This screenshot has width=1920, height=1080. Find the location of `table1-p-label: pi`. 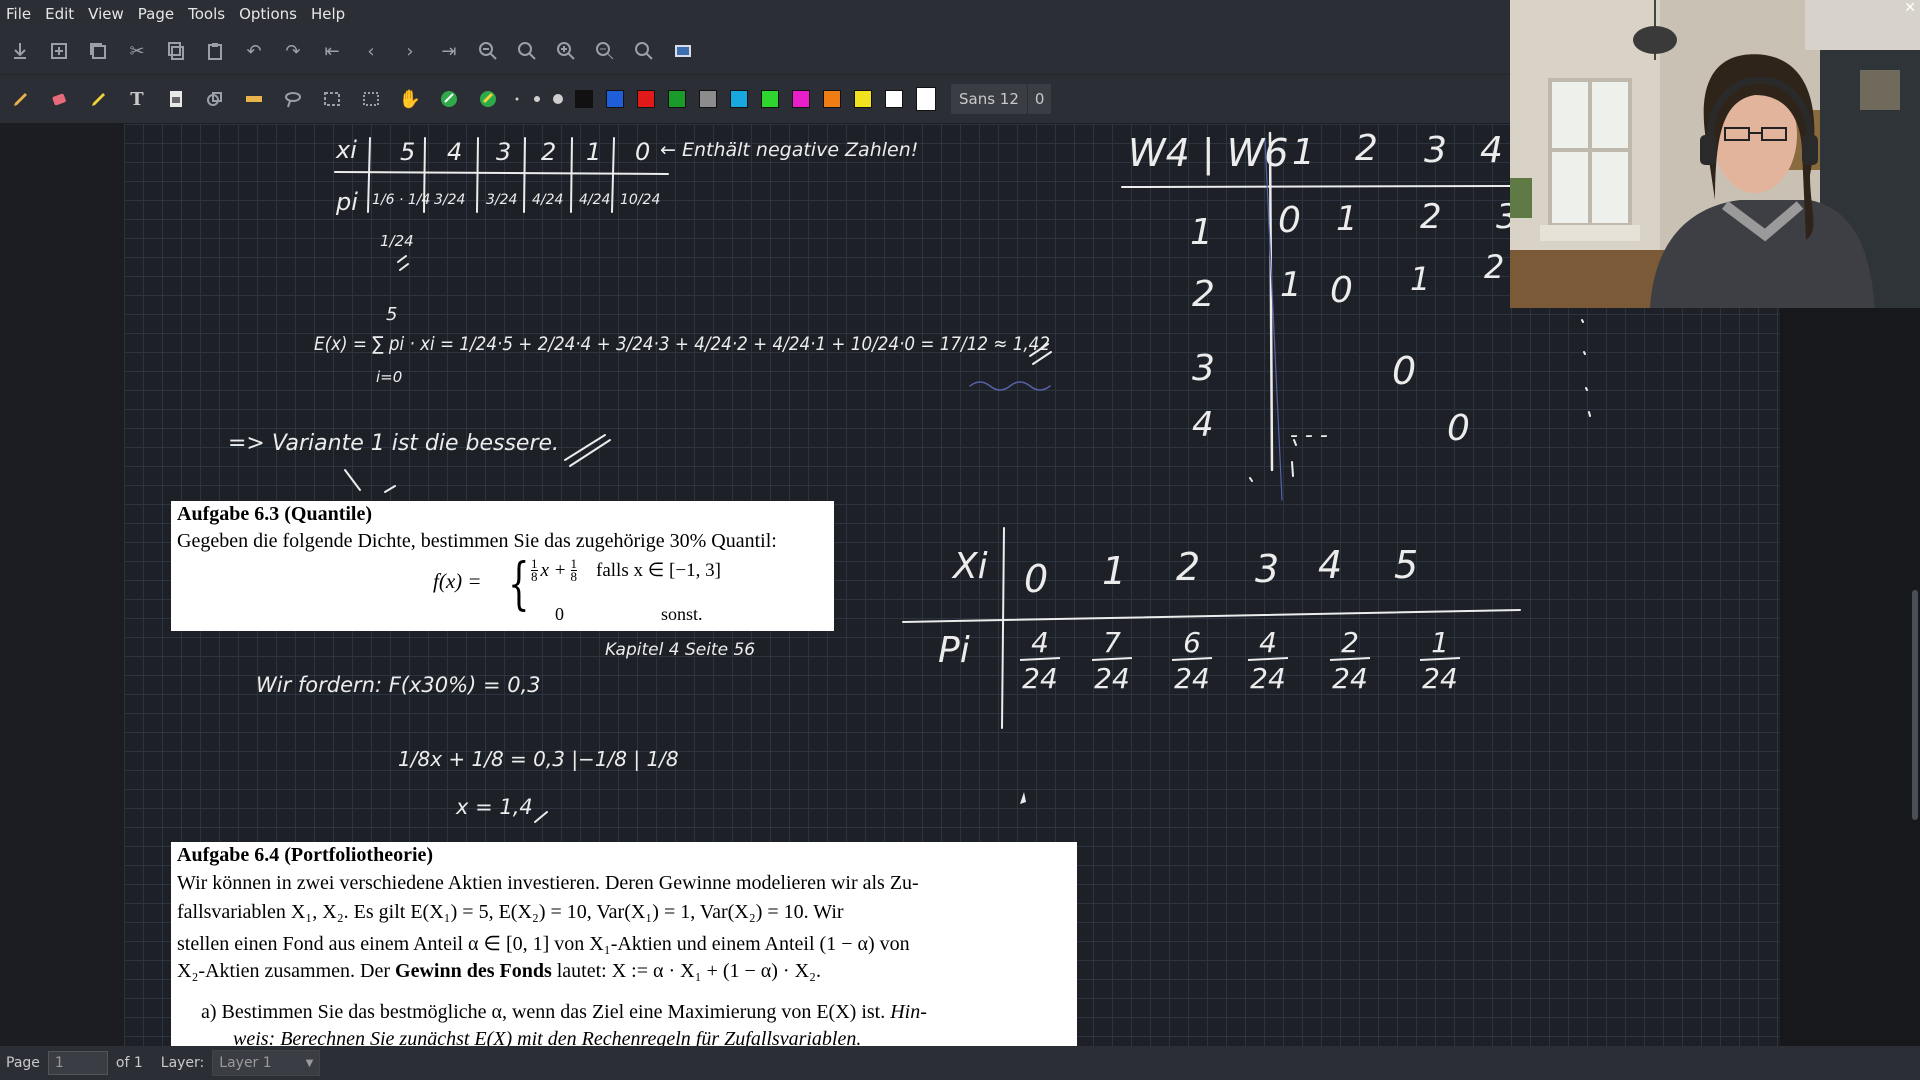

table1-p-label: pi is located at coordinates (346, 202).